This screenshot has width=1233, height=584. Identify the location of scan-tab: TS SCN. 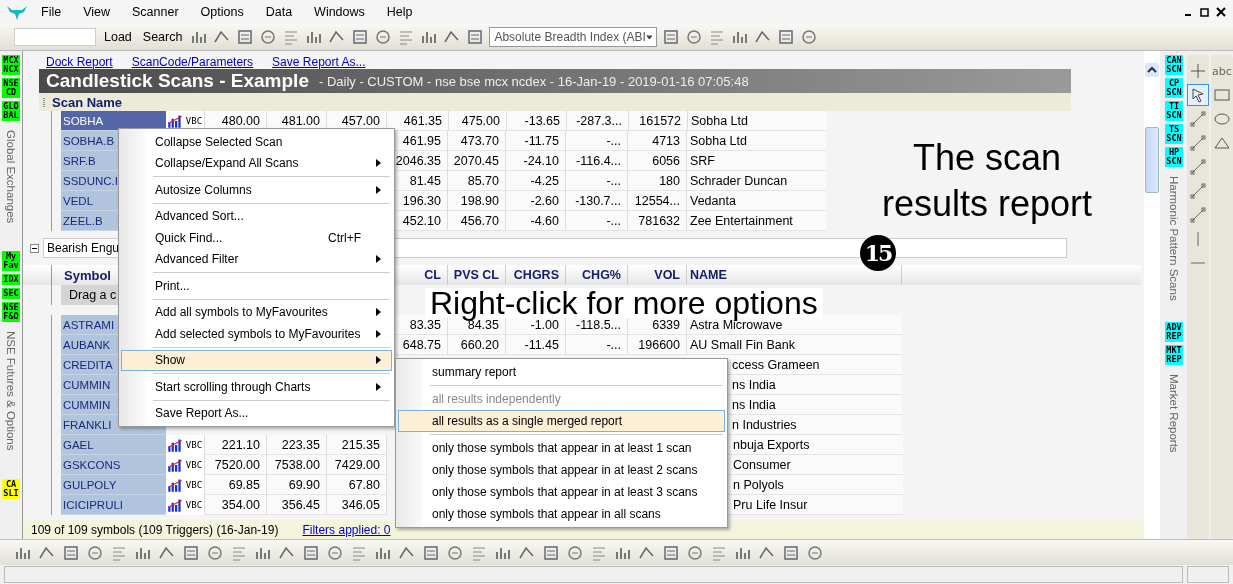
(1174, 134).